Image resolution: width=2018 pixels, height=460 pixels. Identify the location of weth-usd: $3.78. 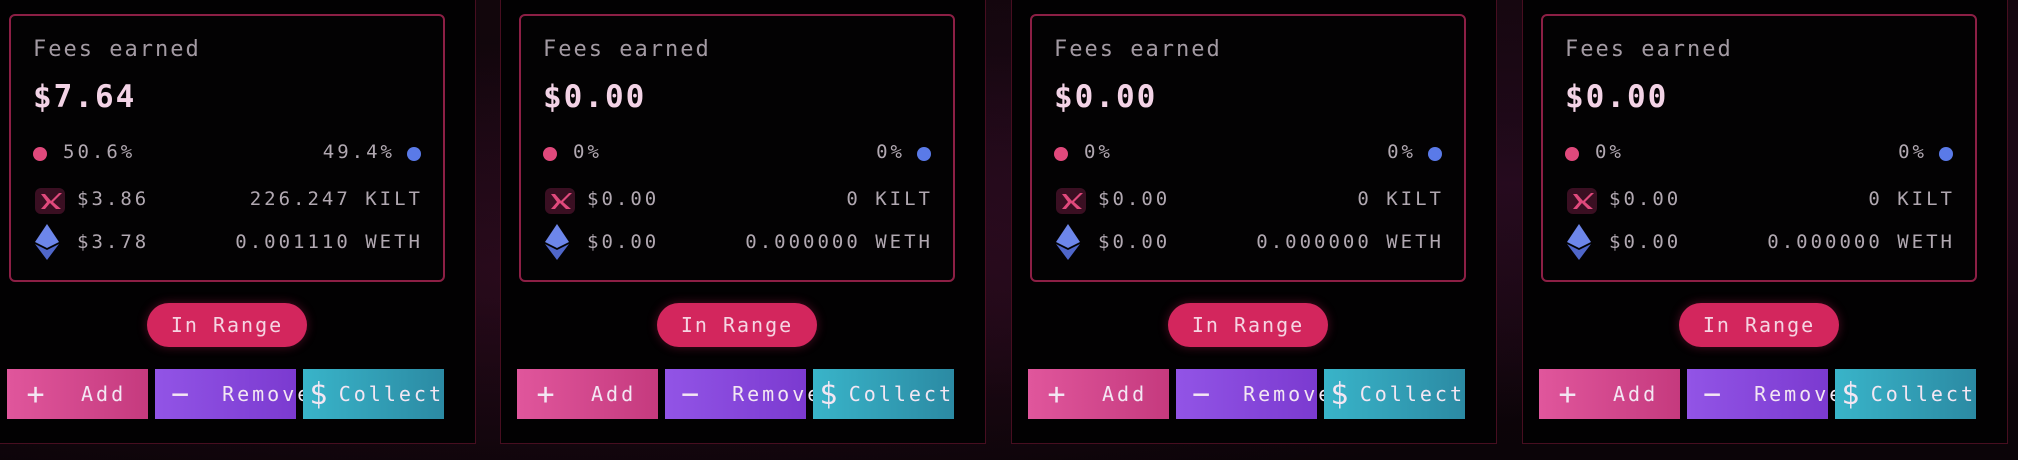
(113, 242).